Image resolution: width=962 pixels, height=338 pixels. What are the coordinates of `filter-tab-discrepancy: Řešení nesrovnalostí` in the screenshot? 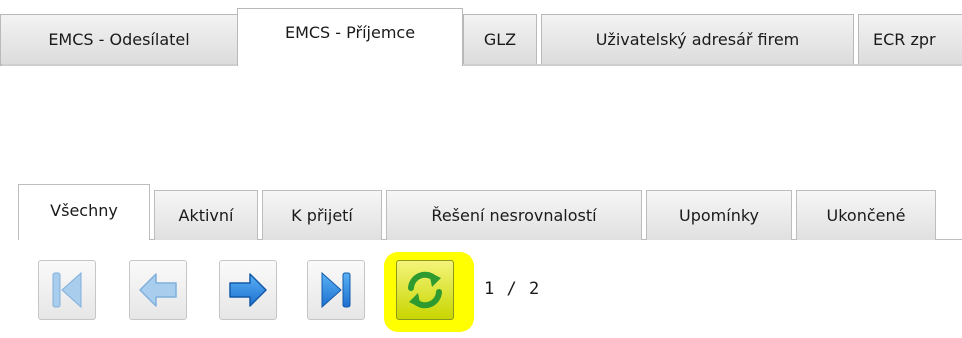 It's located at (514, 215).